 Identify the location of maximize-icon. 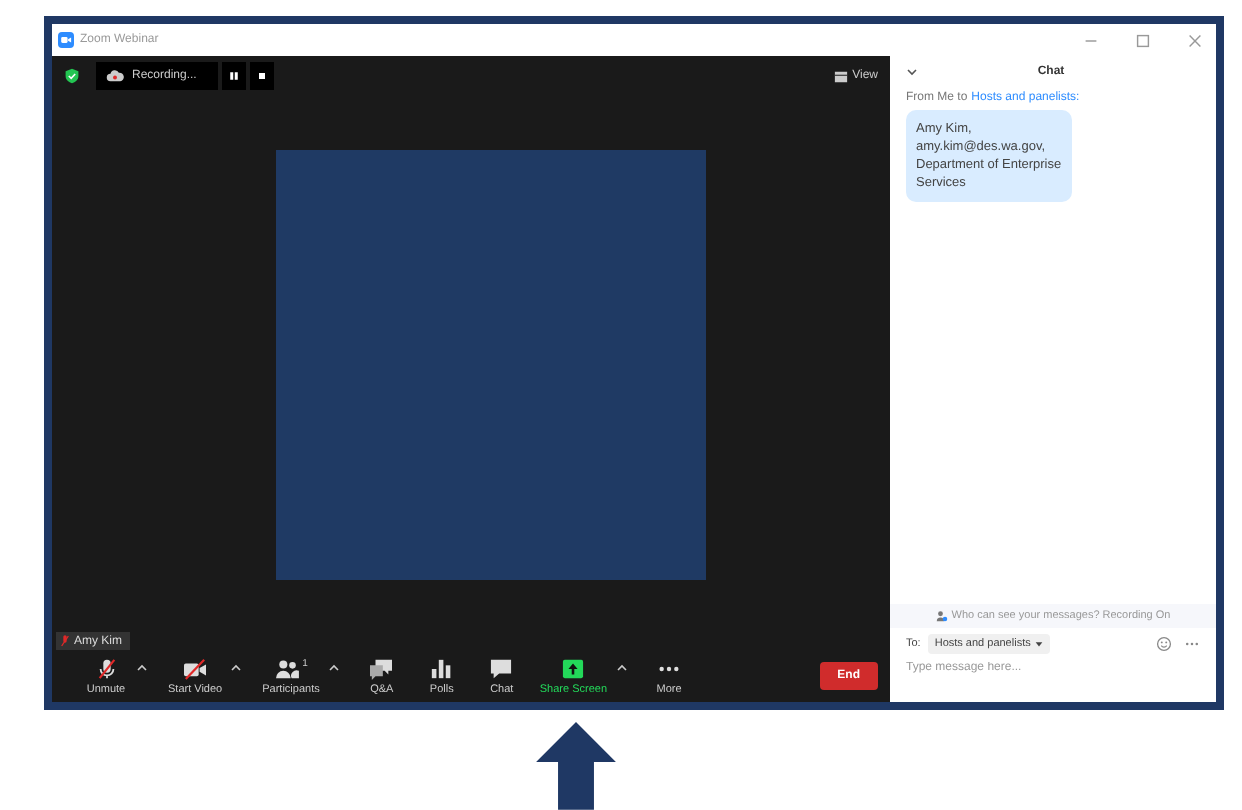
(1143, 40).